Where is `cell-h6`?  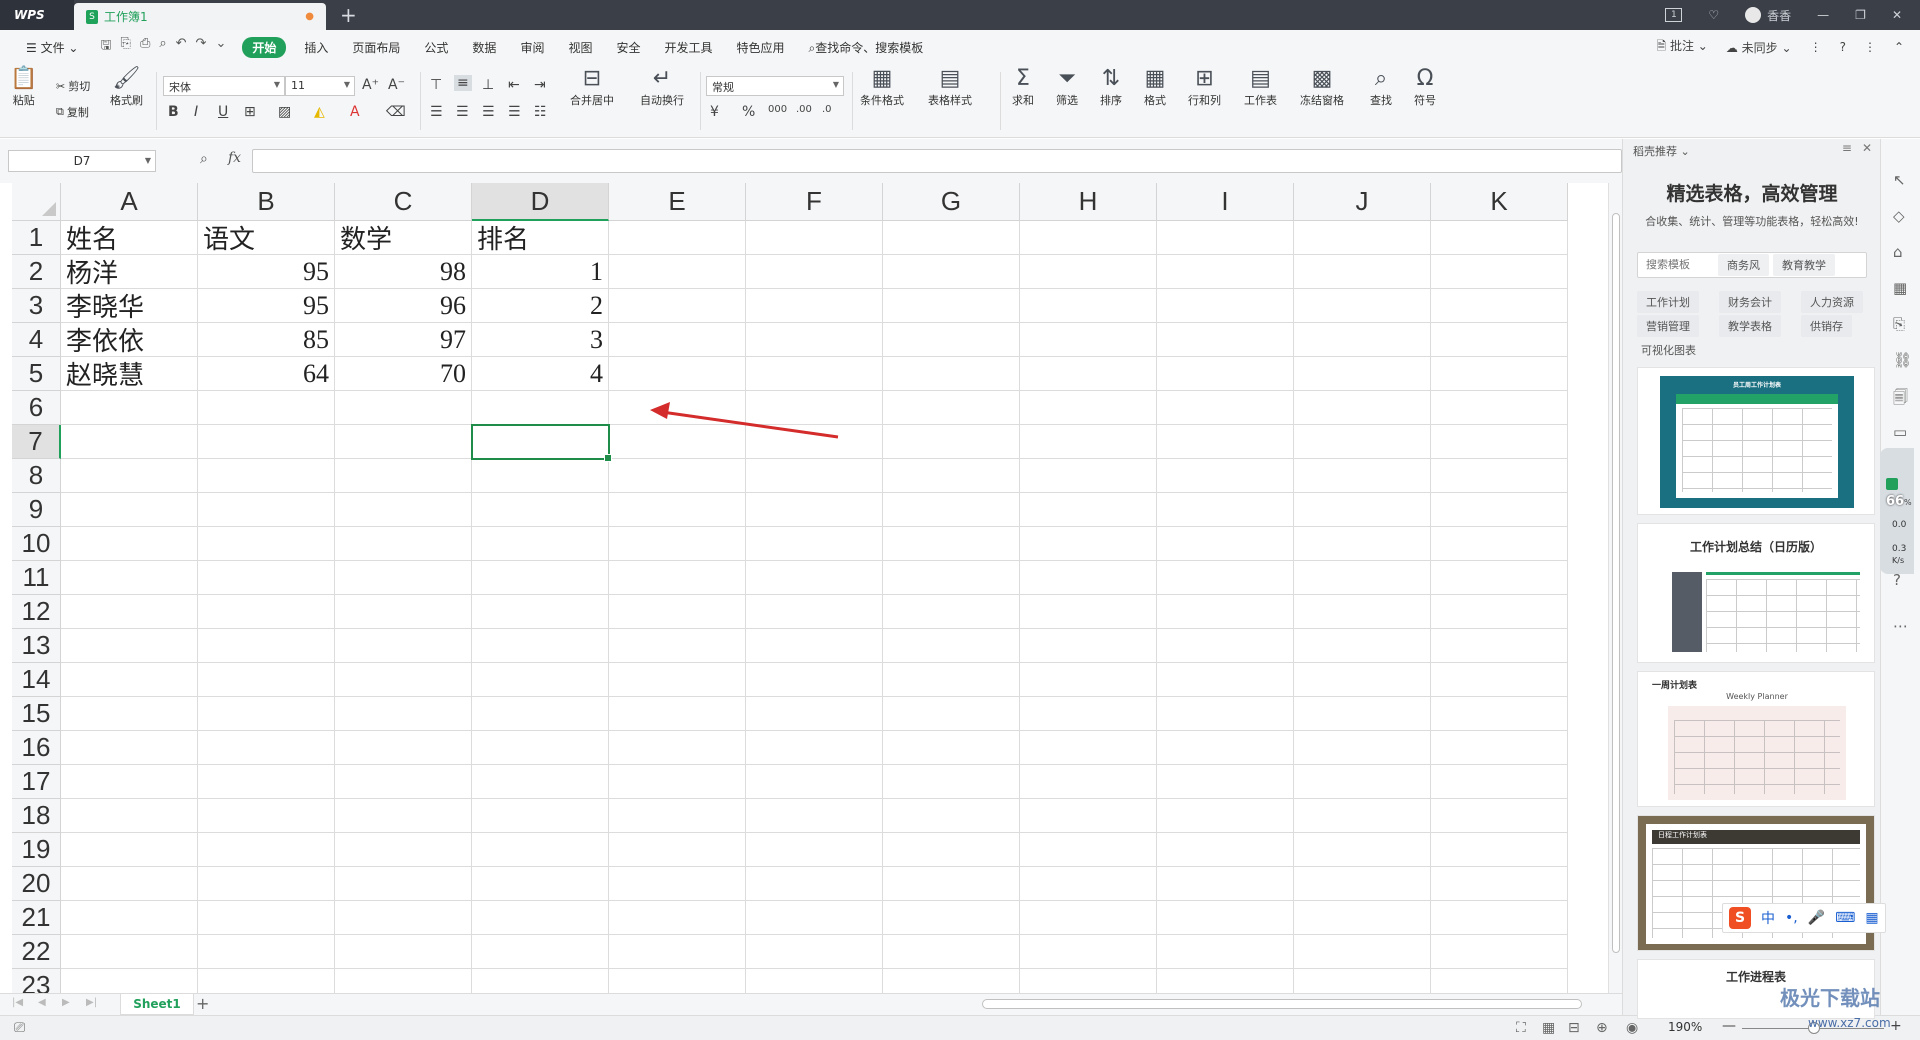
cell-h6 is located at coordinates (1088, 408).